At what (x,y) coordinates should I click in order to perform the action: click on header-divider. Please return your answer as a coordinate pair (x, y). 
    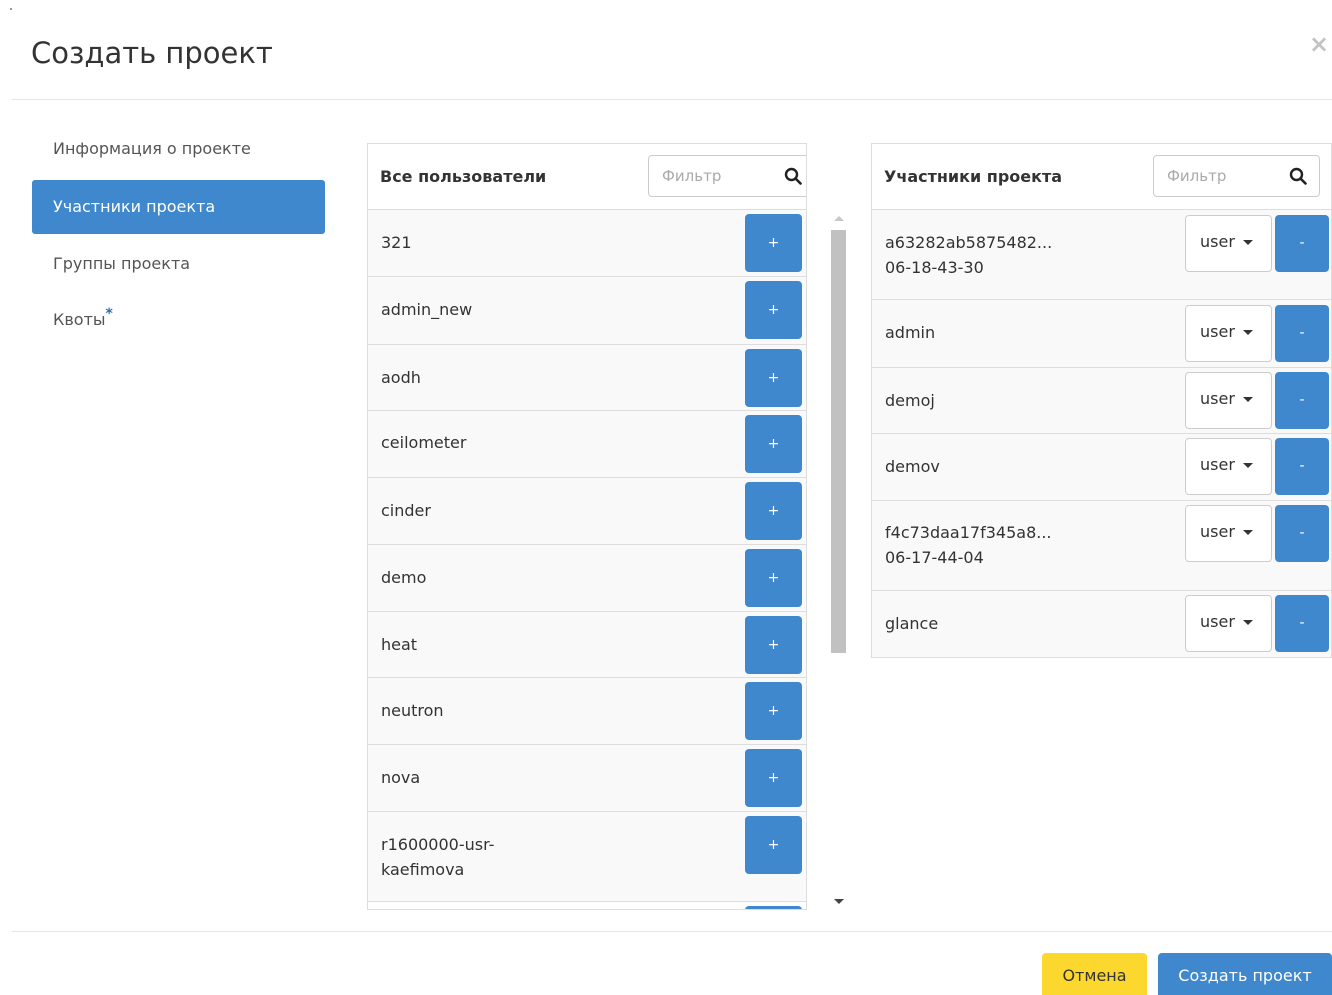
    Looking at the image, I should click on (672, 99).